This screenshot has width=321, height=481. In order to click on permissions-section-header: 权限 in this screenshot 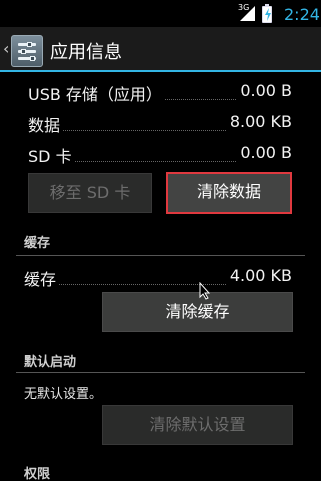, I will do `click(37, 474)`.